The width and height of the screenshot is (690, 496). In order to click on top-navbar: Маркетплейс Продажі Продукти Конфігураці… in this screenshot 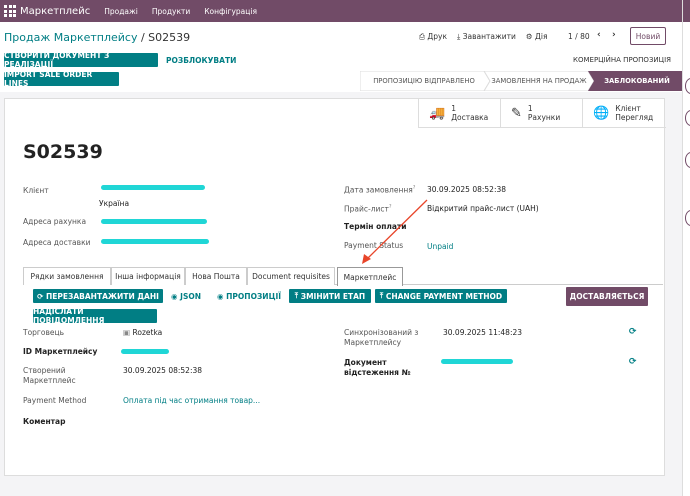, I will do `click(341, 11)`.